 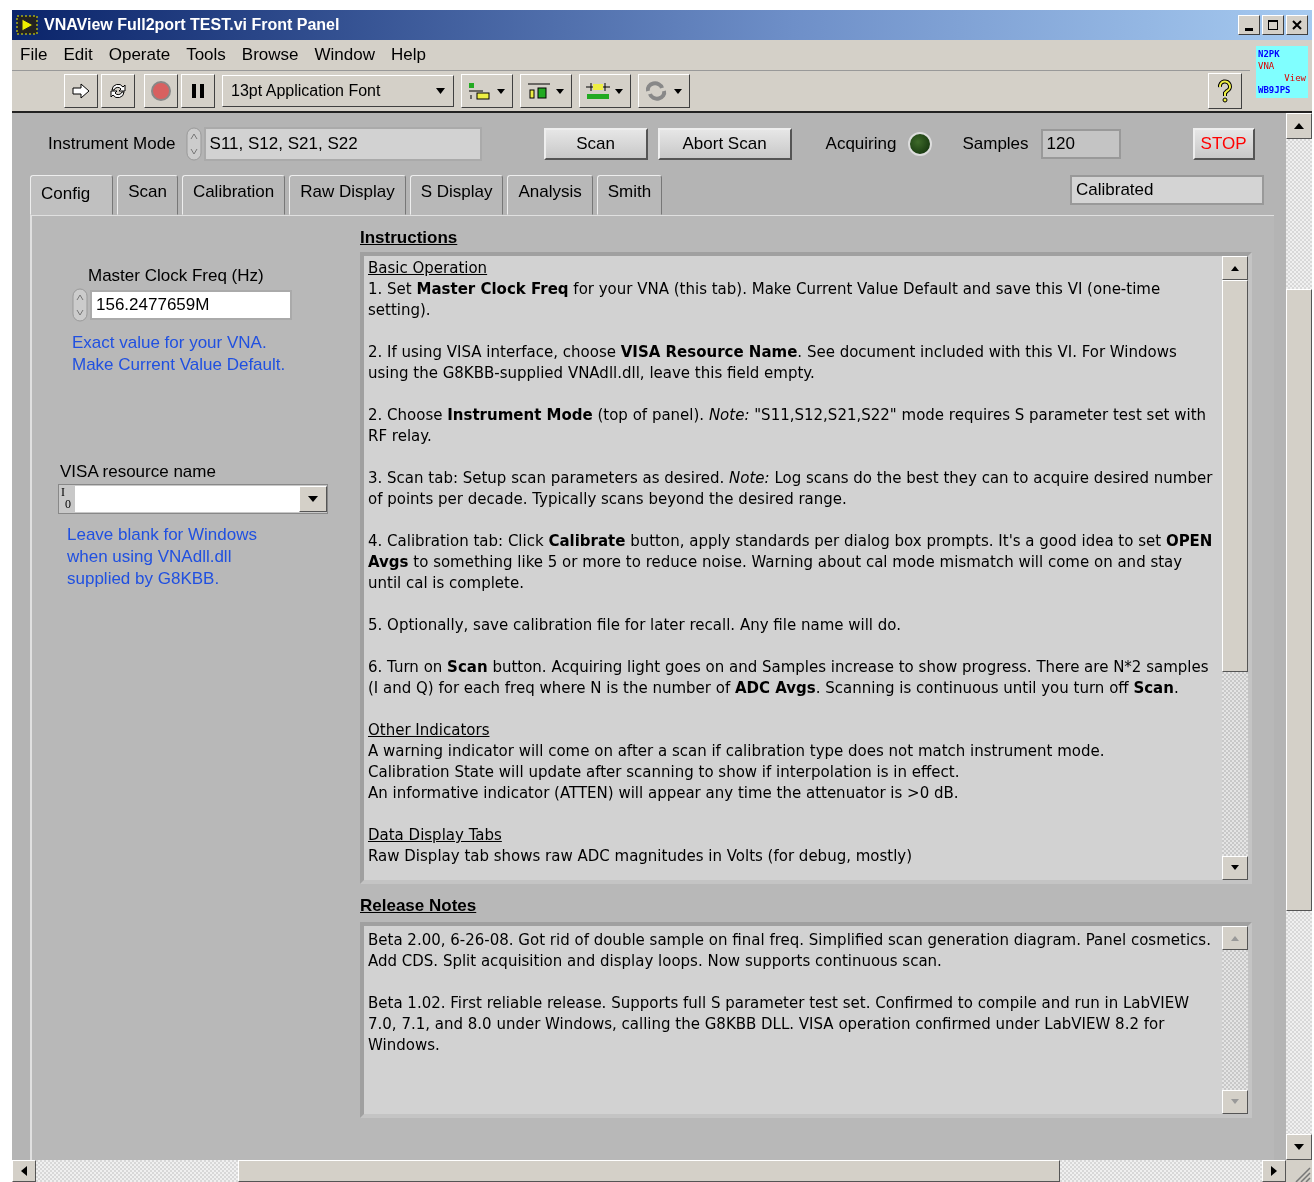 I want to click on io-label: I 0, so click(x=66, y=499).